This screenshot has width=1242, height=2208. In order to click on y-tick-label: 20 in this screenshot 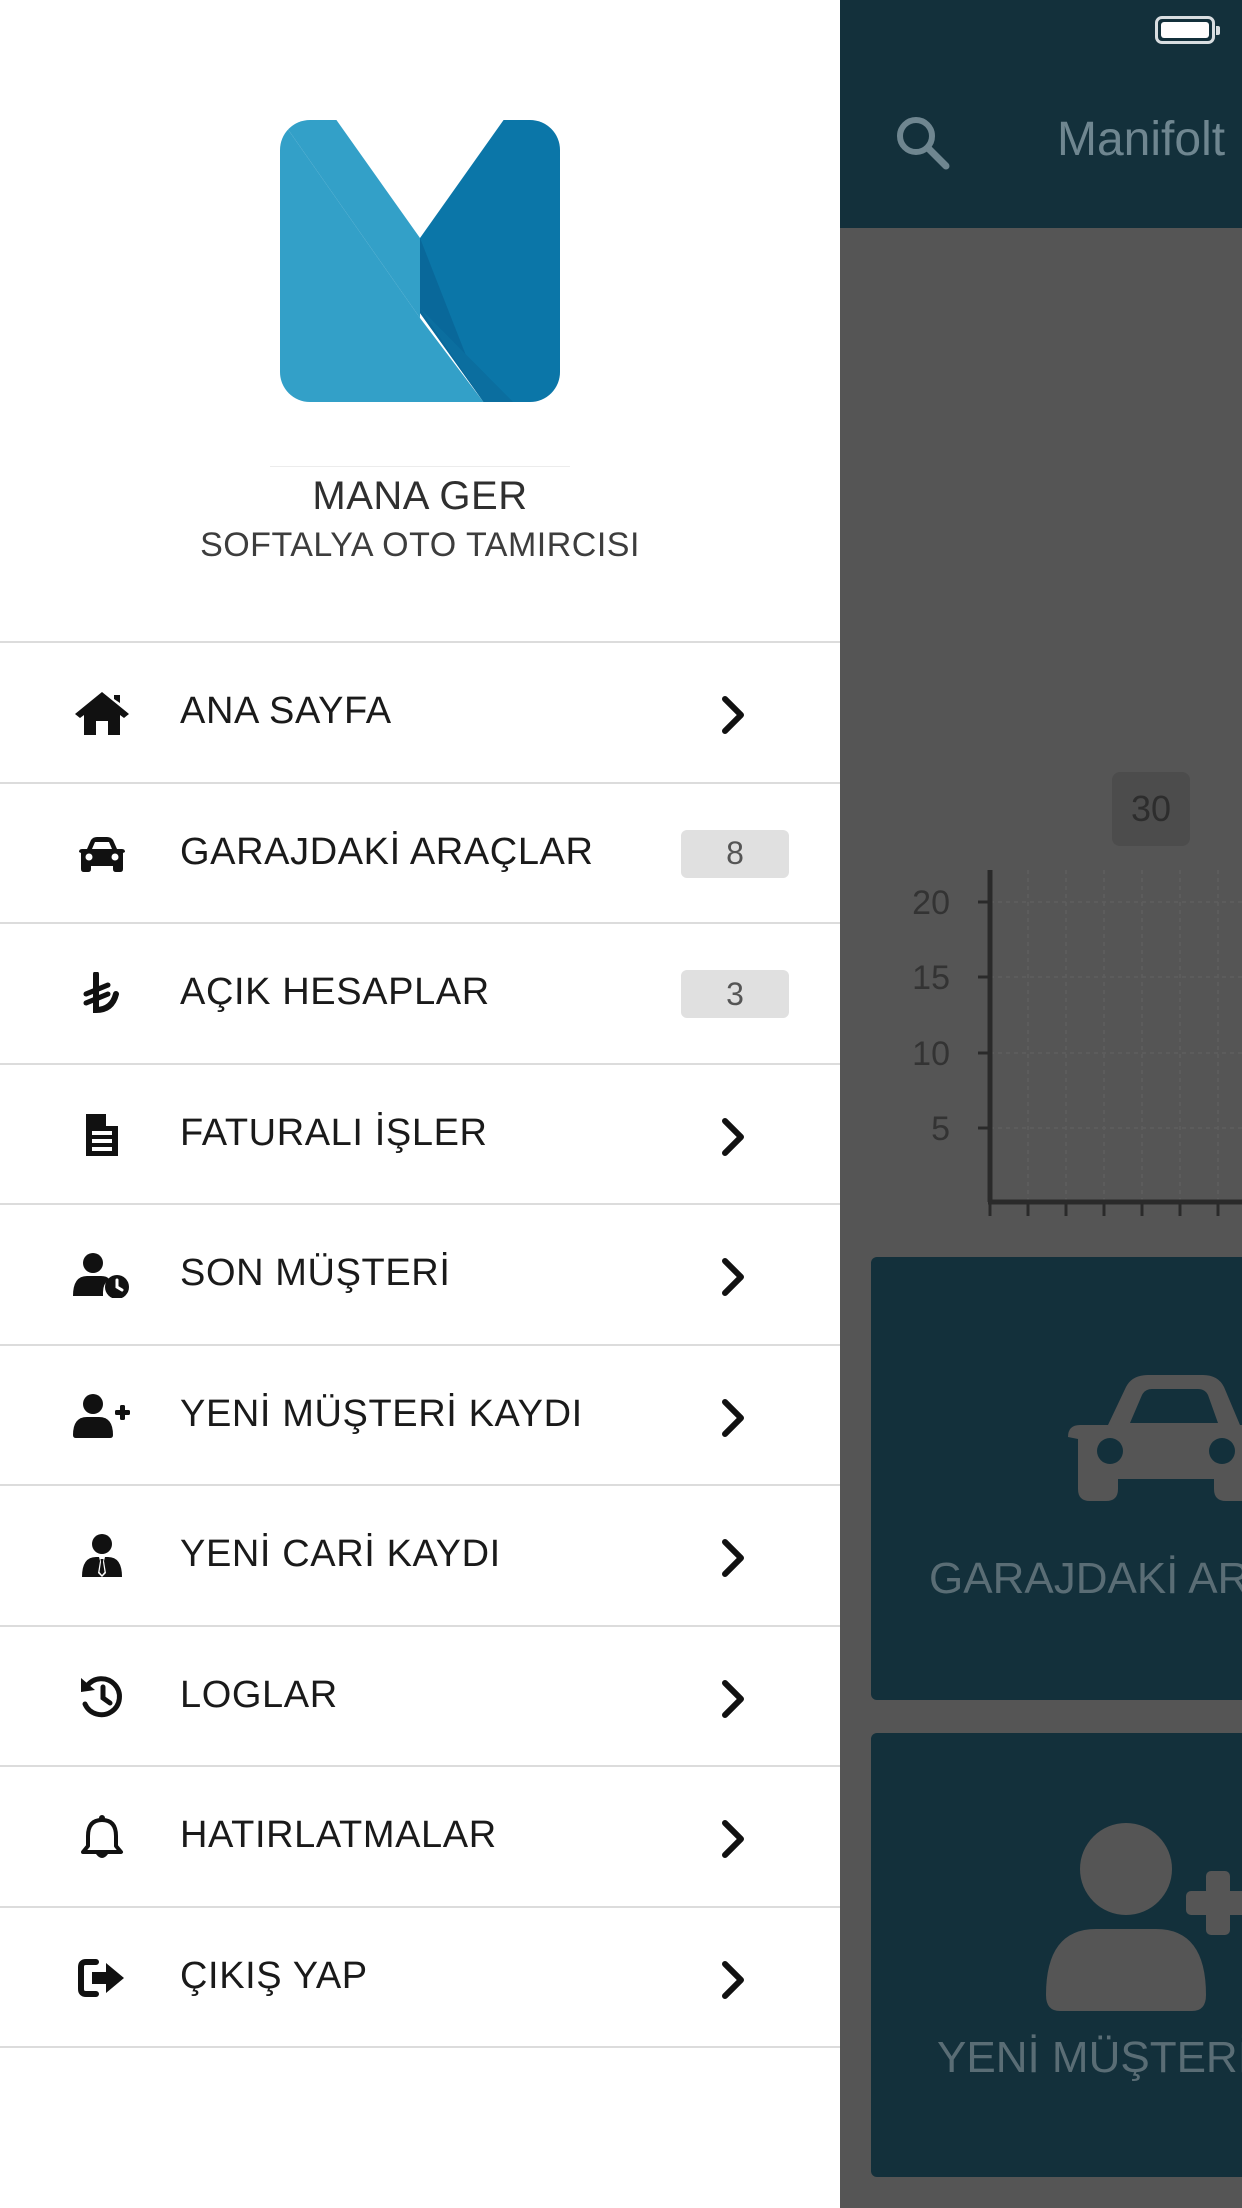, I will do `click(931, 903)`.